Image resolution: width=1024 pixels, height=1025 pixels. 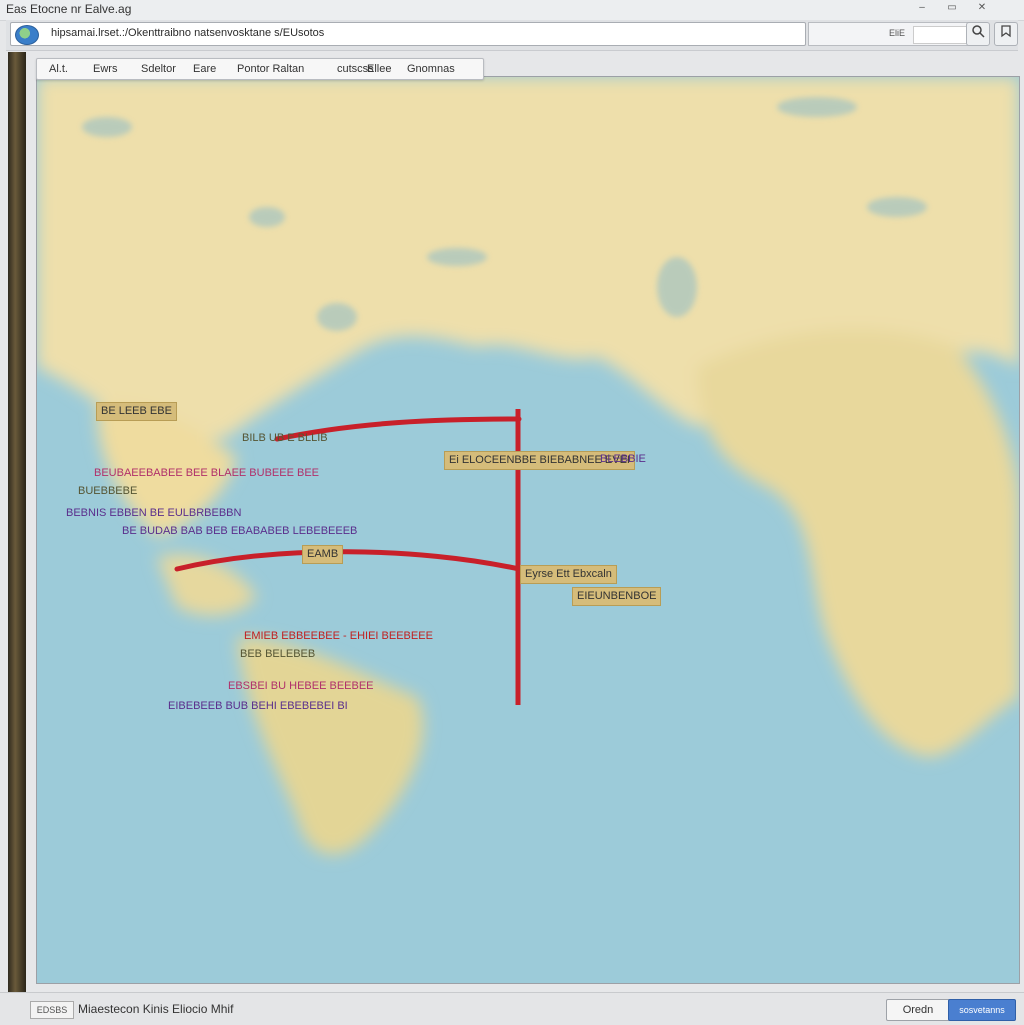 What do you see at coordinates (952, 8) in the screenshot?
I see `maximize-button: ▭` at bounding box center [952, 8].